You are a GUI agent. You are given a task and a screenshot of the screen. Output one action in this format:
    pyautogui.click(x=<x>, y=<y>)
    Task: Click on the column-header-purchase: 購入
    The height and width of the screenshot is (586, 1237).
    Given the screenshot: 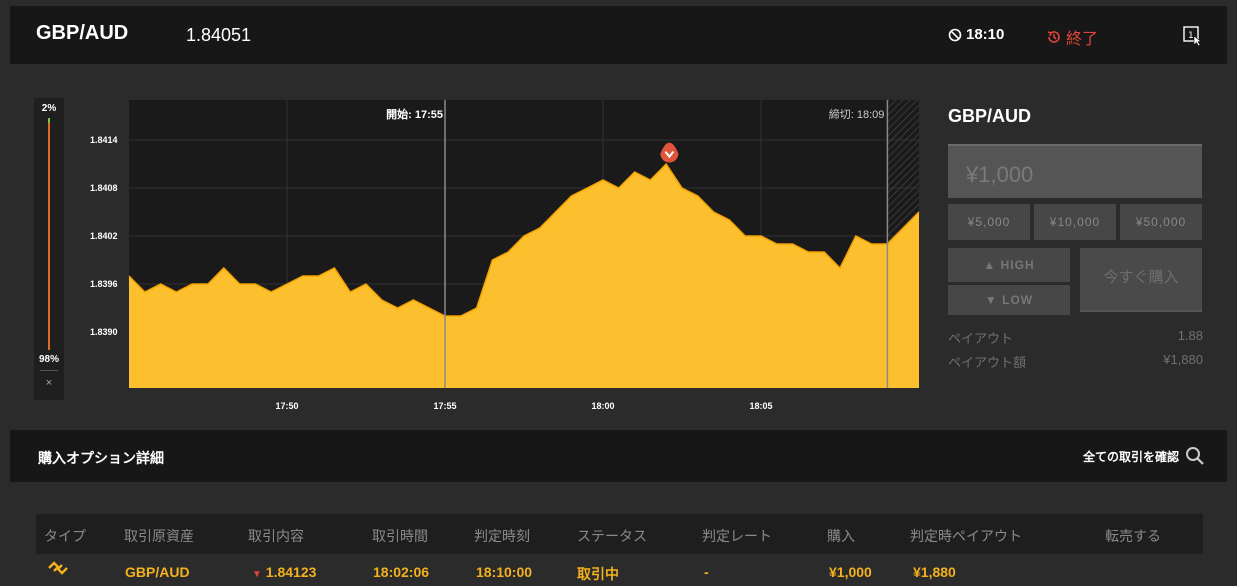 What is the action you would take?
    pyautogui.click(x=841, y=536)
    